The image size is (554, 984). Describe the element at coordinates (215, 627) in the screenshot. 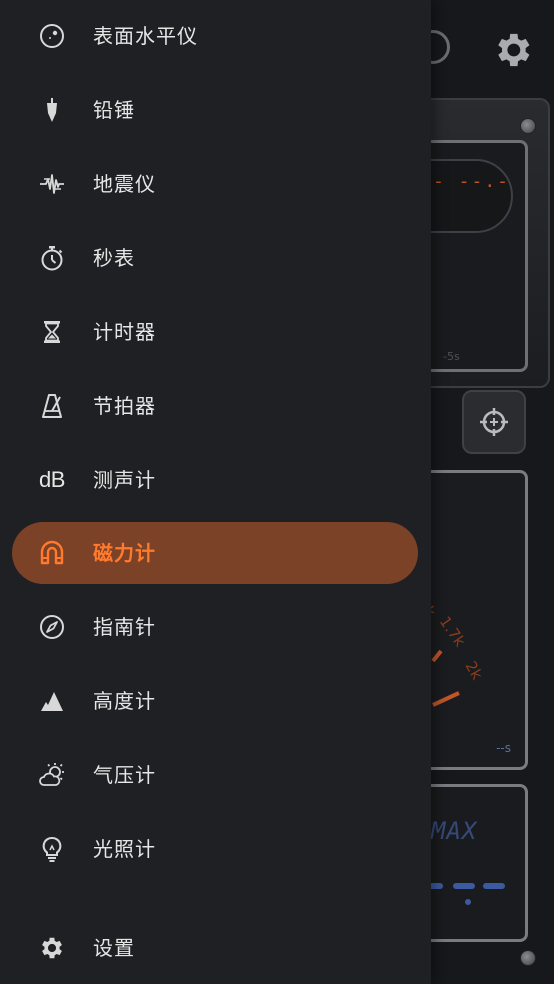

I see `menu-item-compass: 指南针` at that location.